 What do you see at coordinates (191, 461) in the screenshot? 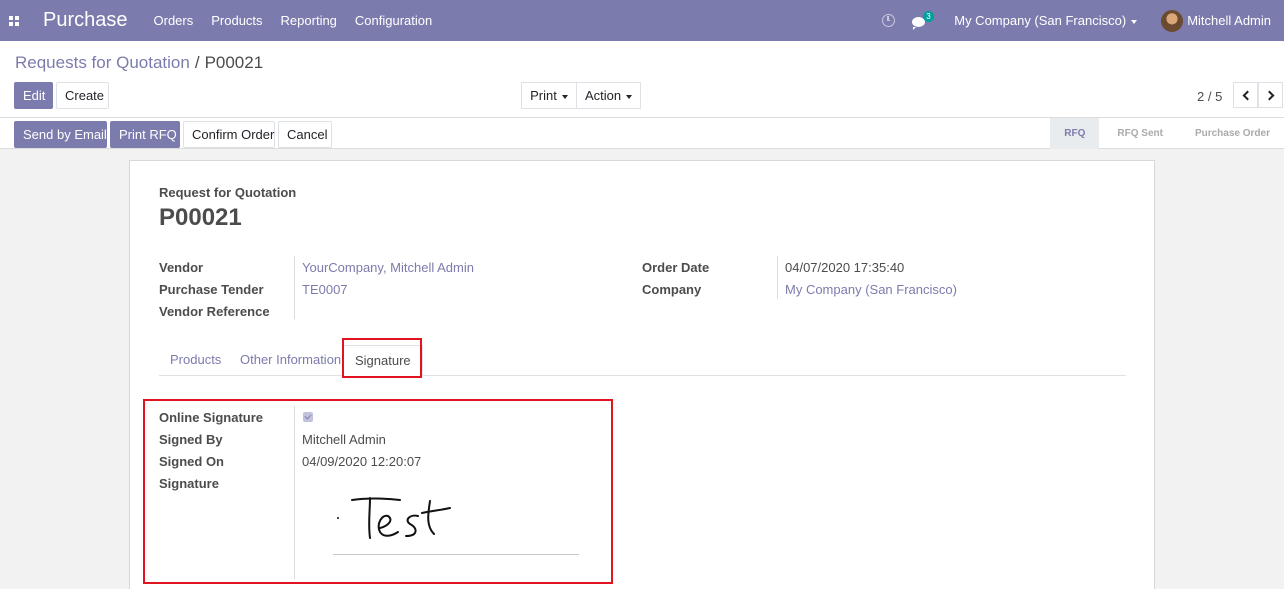
I see `signed-on-label: Signed On` at bounding box center [191, 461].